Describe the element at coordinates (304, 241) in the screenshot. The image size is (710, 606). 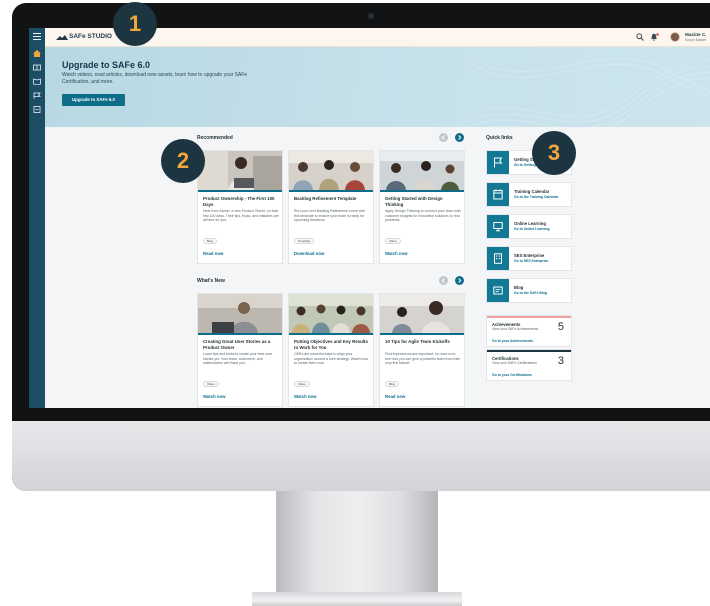
I see `card-tag: Template` at that location.